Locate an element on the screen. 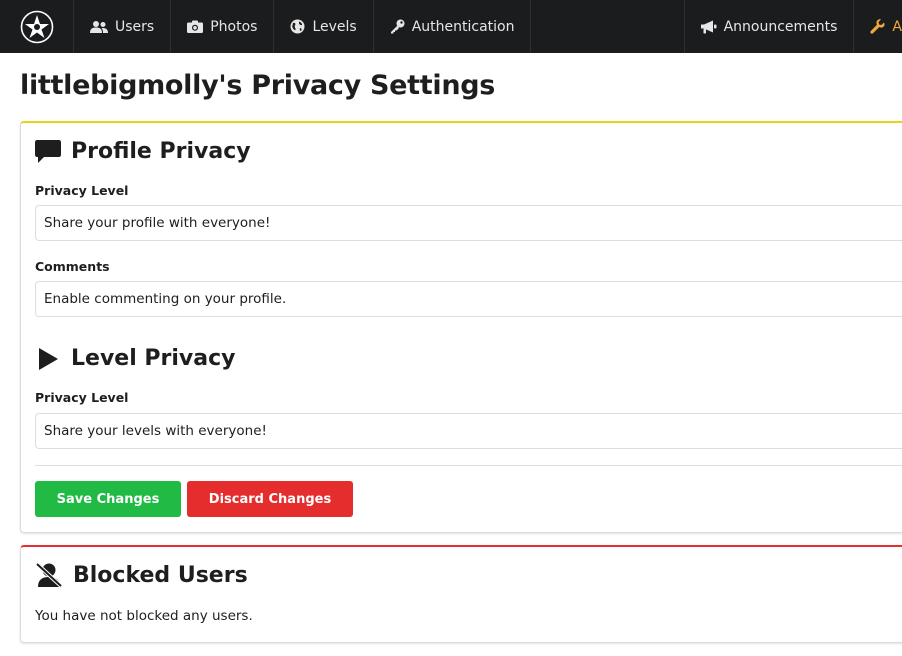 This screenshot has height=656, width=902. blocked-users-header: Blocked Users is located at coordinates (141, 575).